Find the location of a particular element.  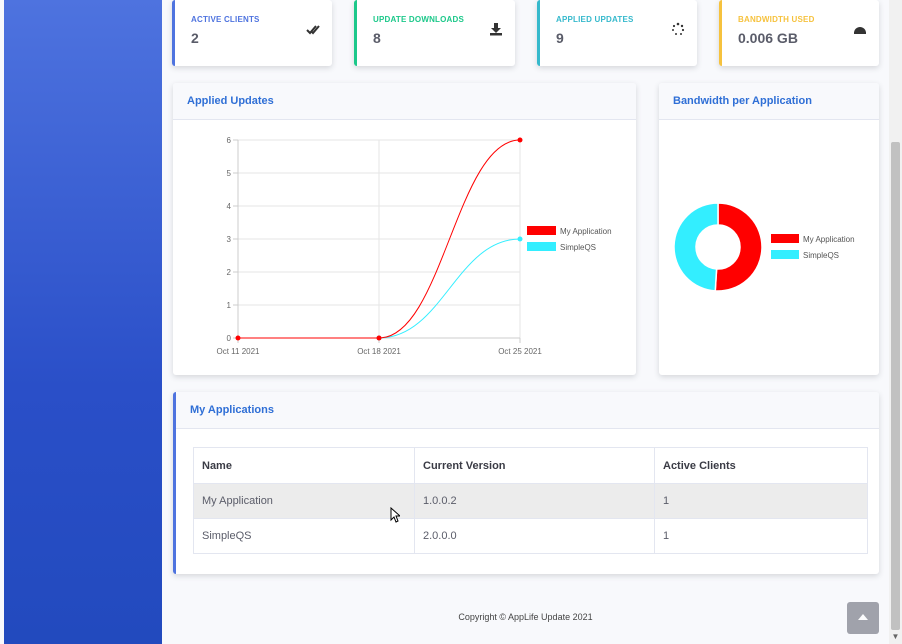

stat-card-update-downloads: UPDATE DOWNLOADS 8 is located at coordinates (434, 33).